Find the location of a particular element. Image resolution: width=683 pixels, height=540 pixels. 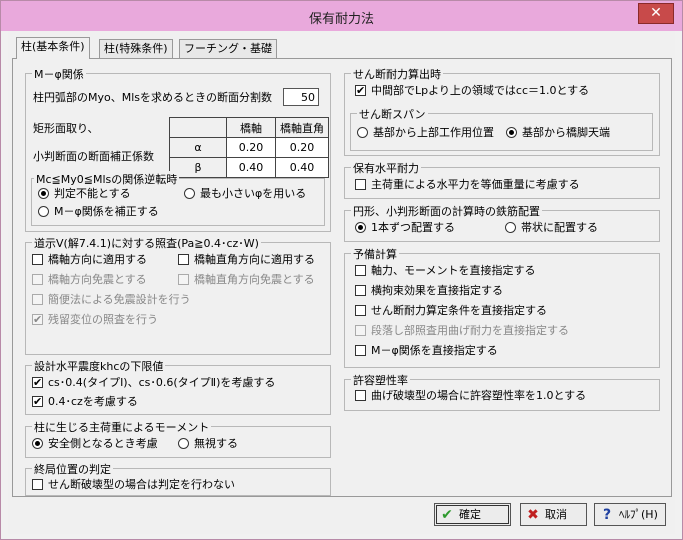

radio-label: 基部から橋脚天端 is located at coordinates (566, 132).